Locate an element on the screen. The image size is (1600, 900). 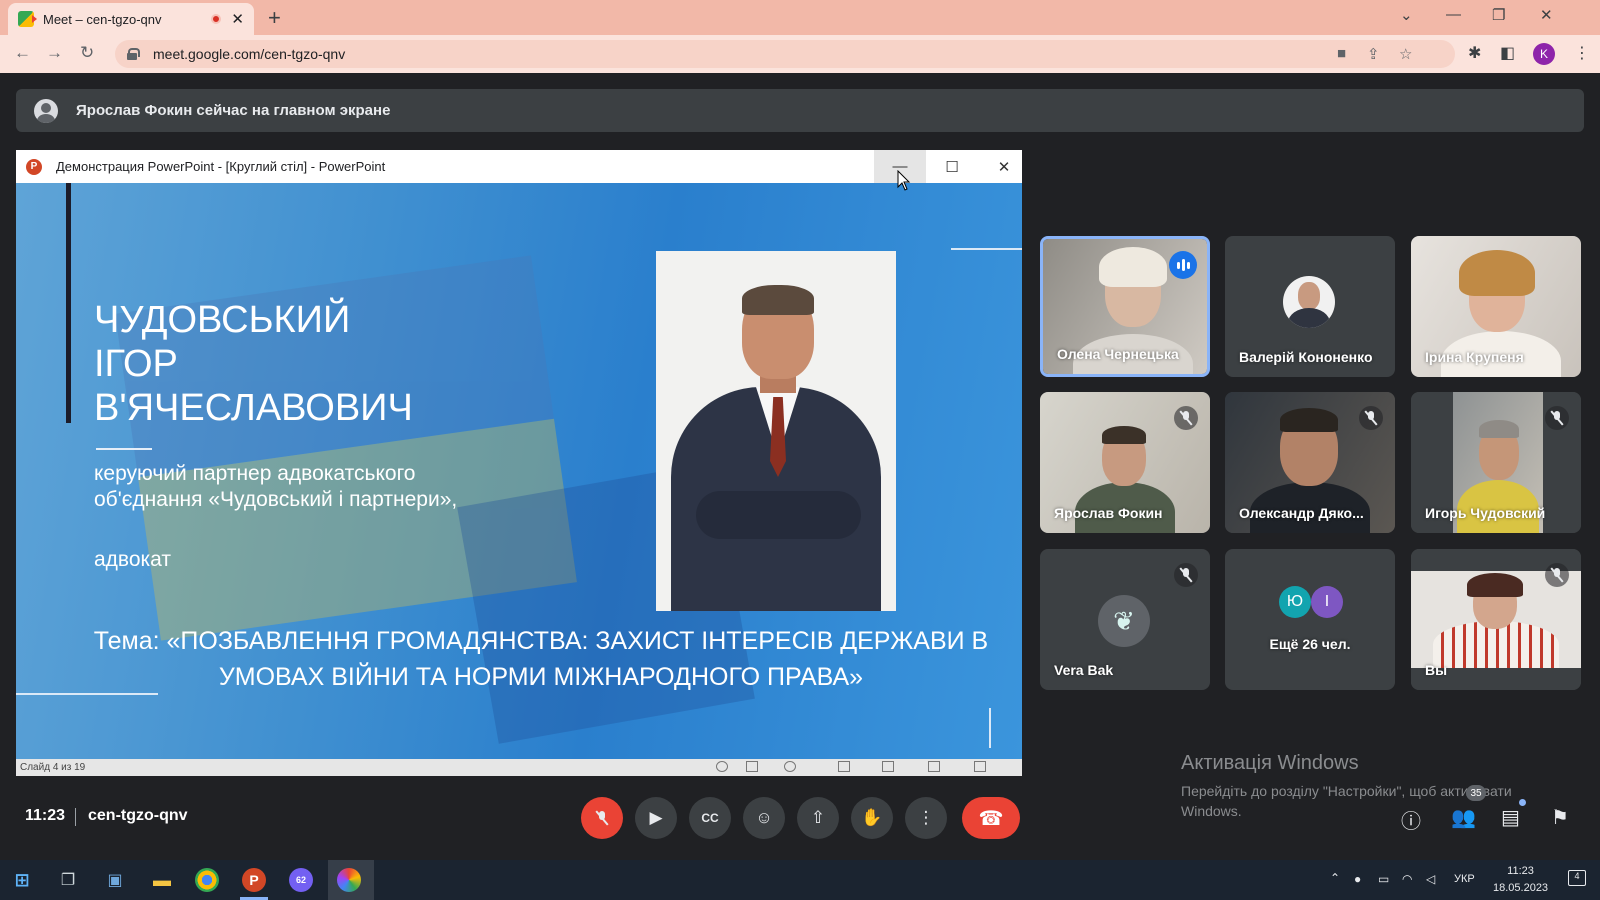
meeting-details-icon: ⓘ is located at coordinates (1411, 819).